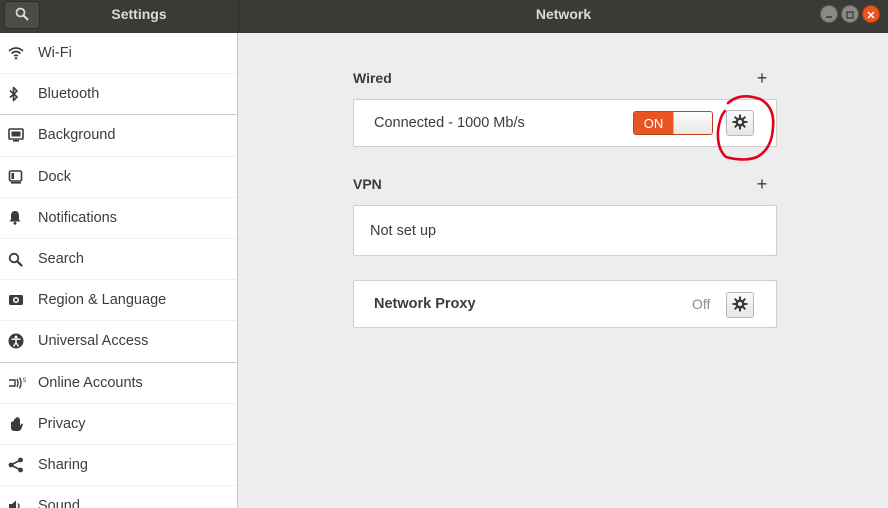 The width and height of the screenshot is (888, 508). Describe the element at coordinates (19, 465) in the screenshot. I see `share-icon` at that location.